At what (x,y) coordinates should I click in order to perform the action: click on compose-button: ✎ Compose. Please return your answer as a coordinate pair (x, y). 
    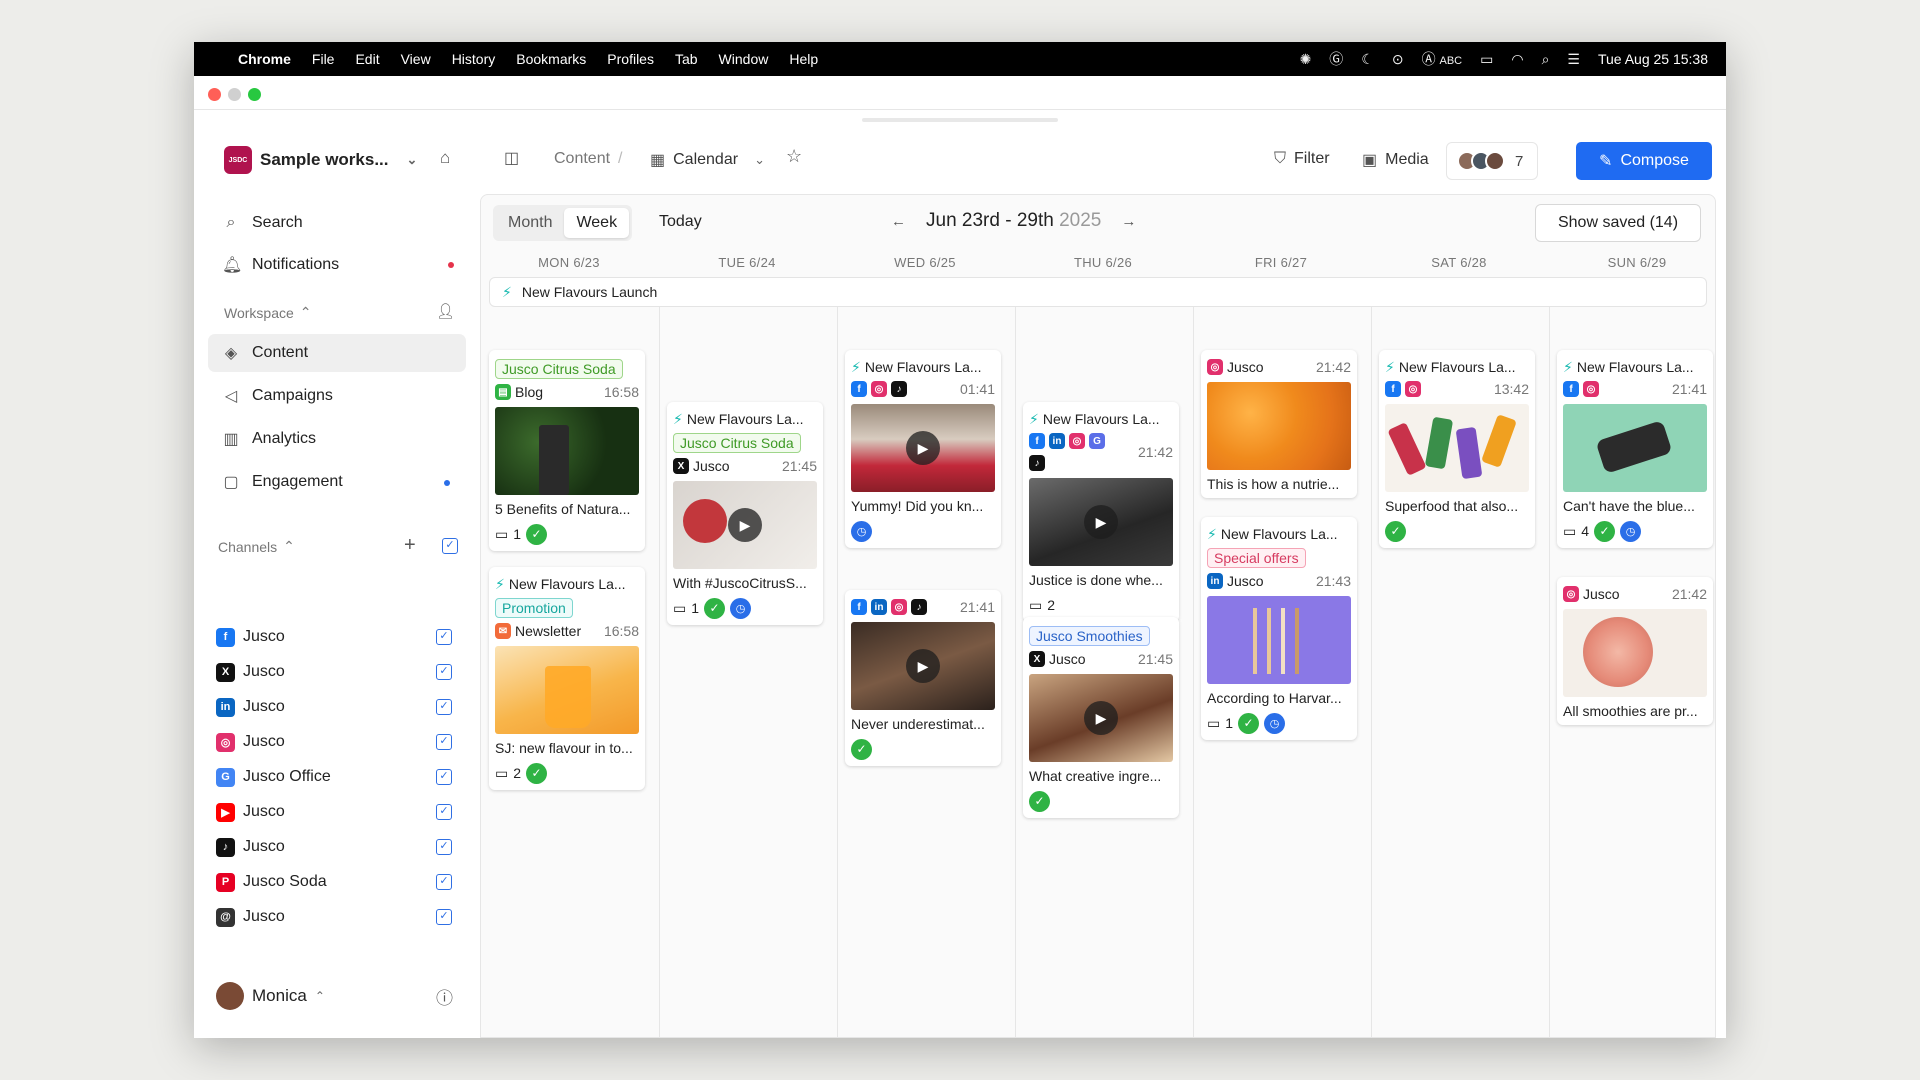
    Looking at the image, I should click on (1644, 161).